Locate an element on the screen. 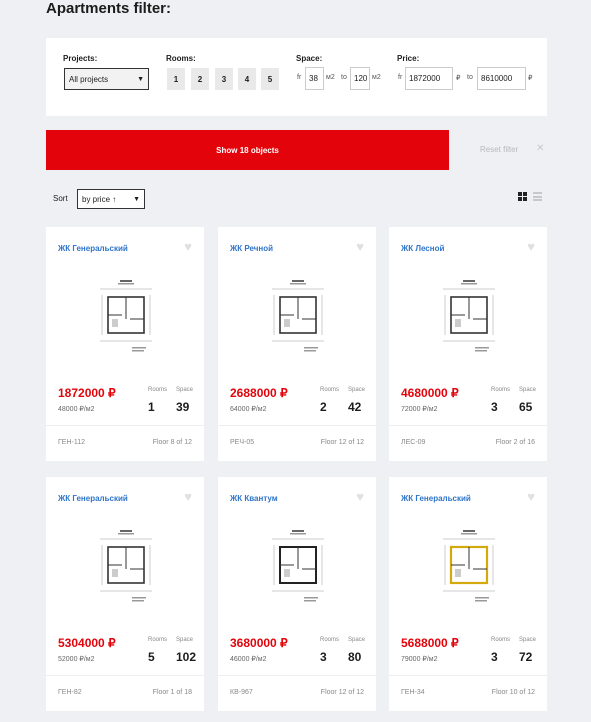 This screenshot has height=722, width=591. apartment-code: ГЕН-82 is located at coordinates (70, 692).